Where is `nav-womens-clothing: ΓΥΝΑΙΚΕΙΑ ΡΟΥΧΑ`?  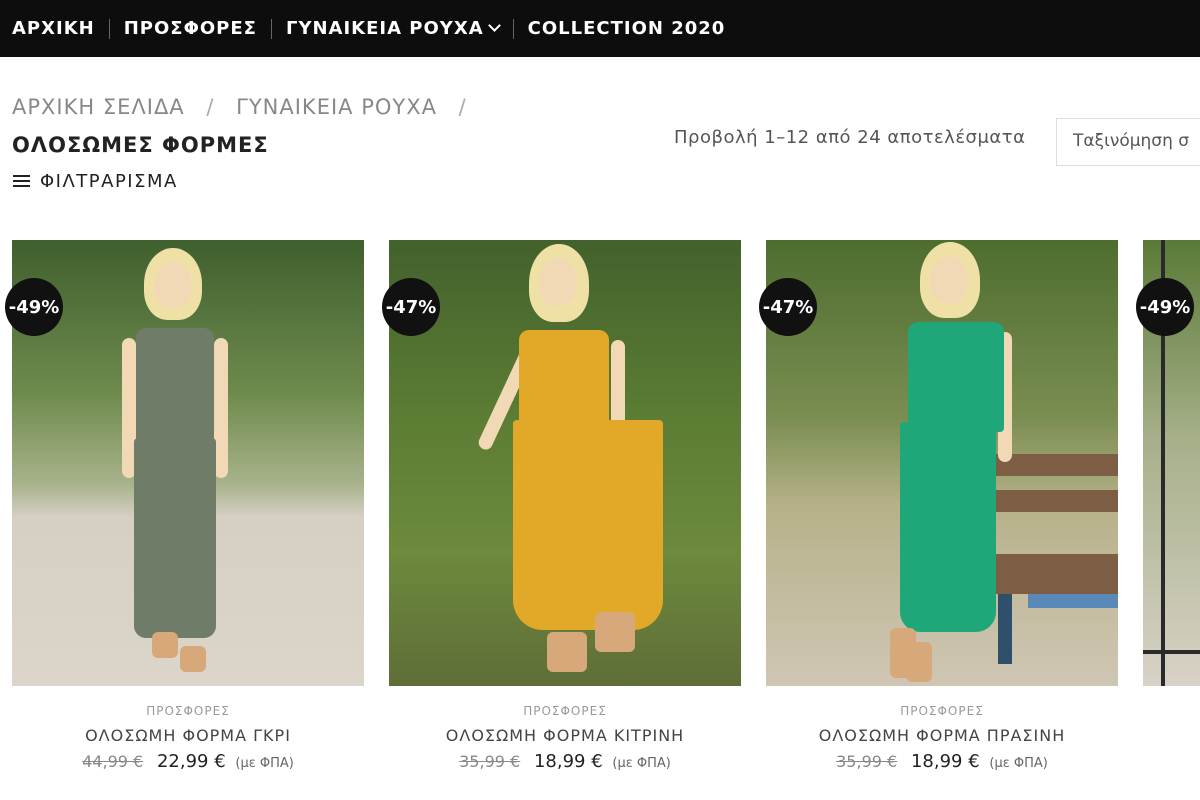
nav-womens-clothing: ΓΥΝΑΙΚΕΙΑ ΡΟΥΧΑ is located at coordinates (392, 28).